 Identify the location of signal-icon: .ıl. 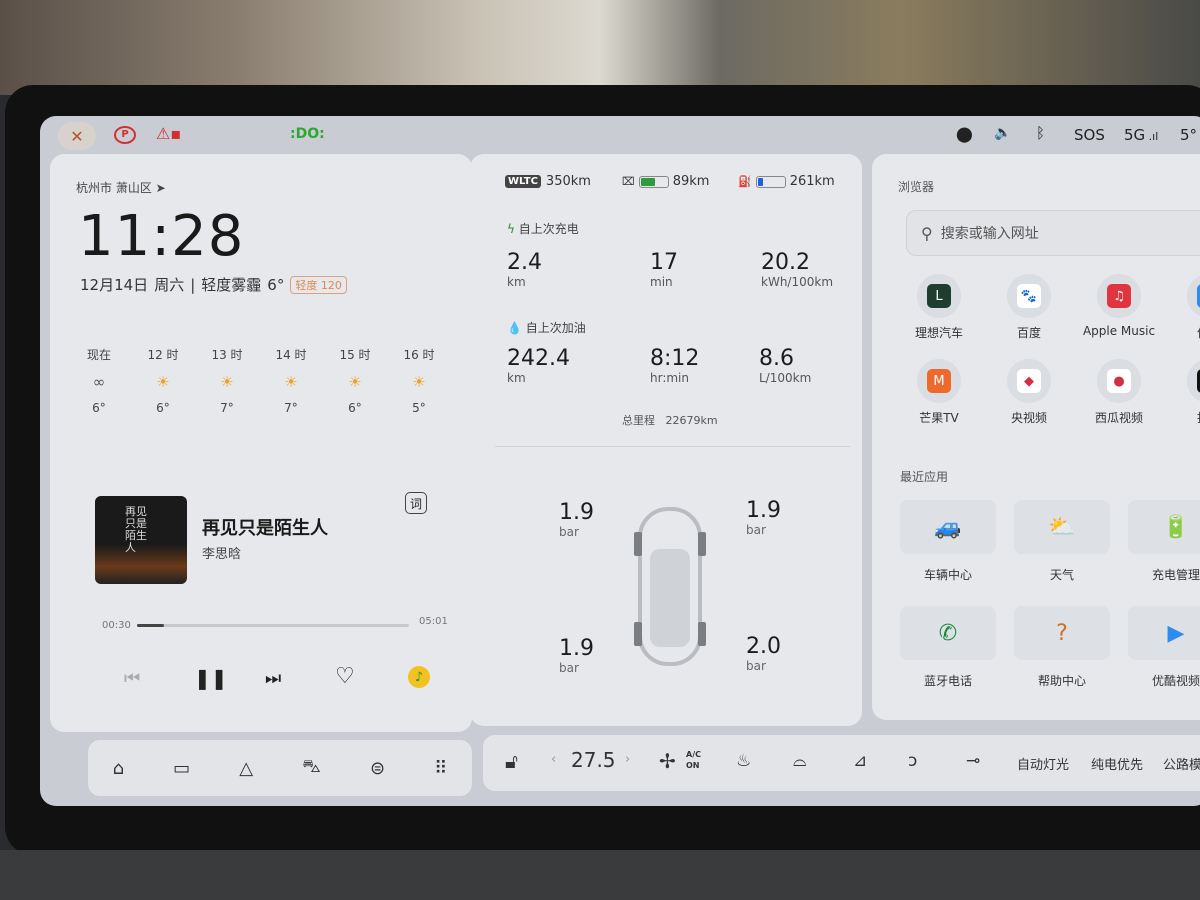
(1152, 136).